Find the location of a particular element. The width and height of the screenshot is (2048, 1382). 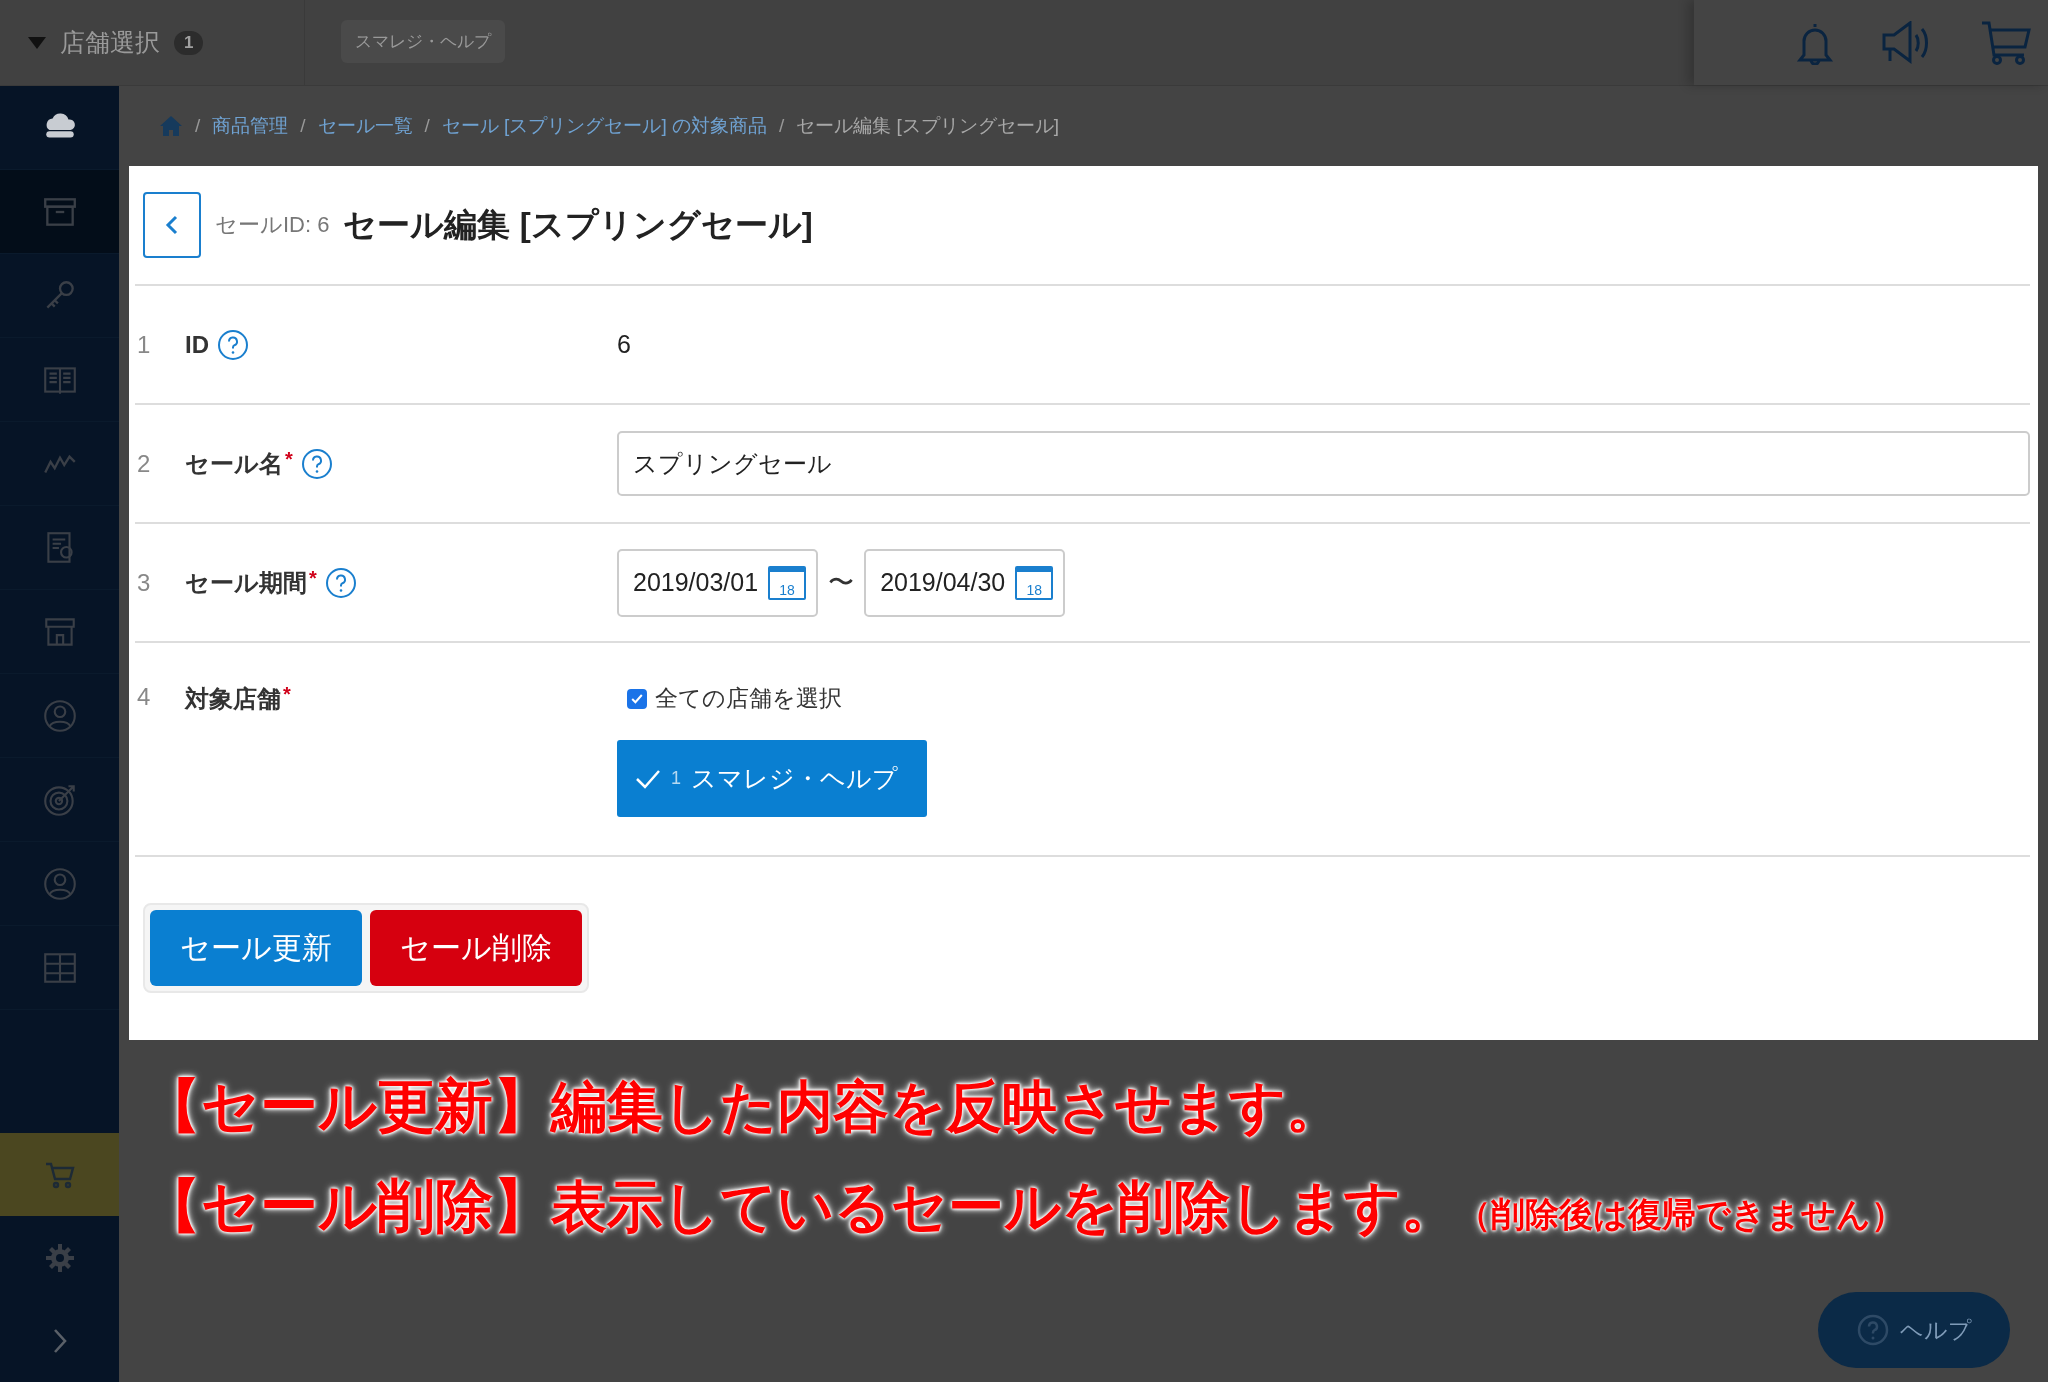

store-icon is located at coordinates (59, 631).